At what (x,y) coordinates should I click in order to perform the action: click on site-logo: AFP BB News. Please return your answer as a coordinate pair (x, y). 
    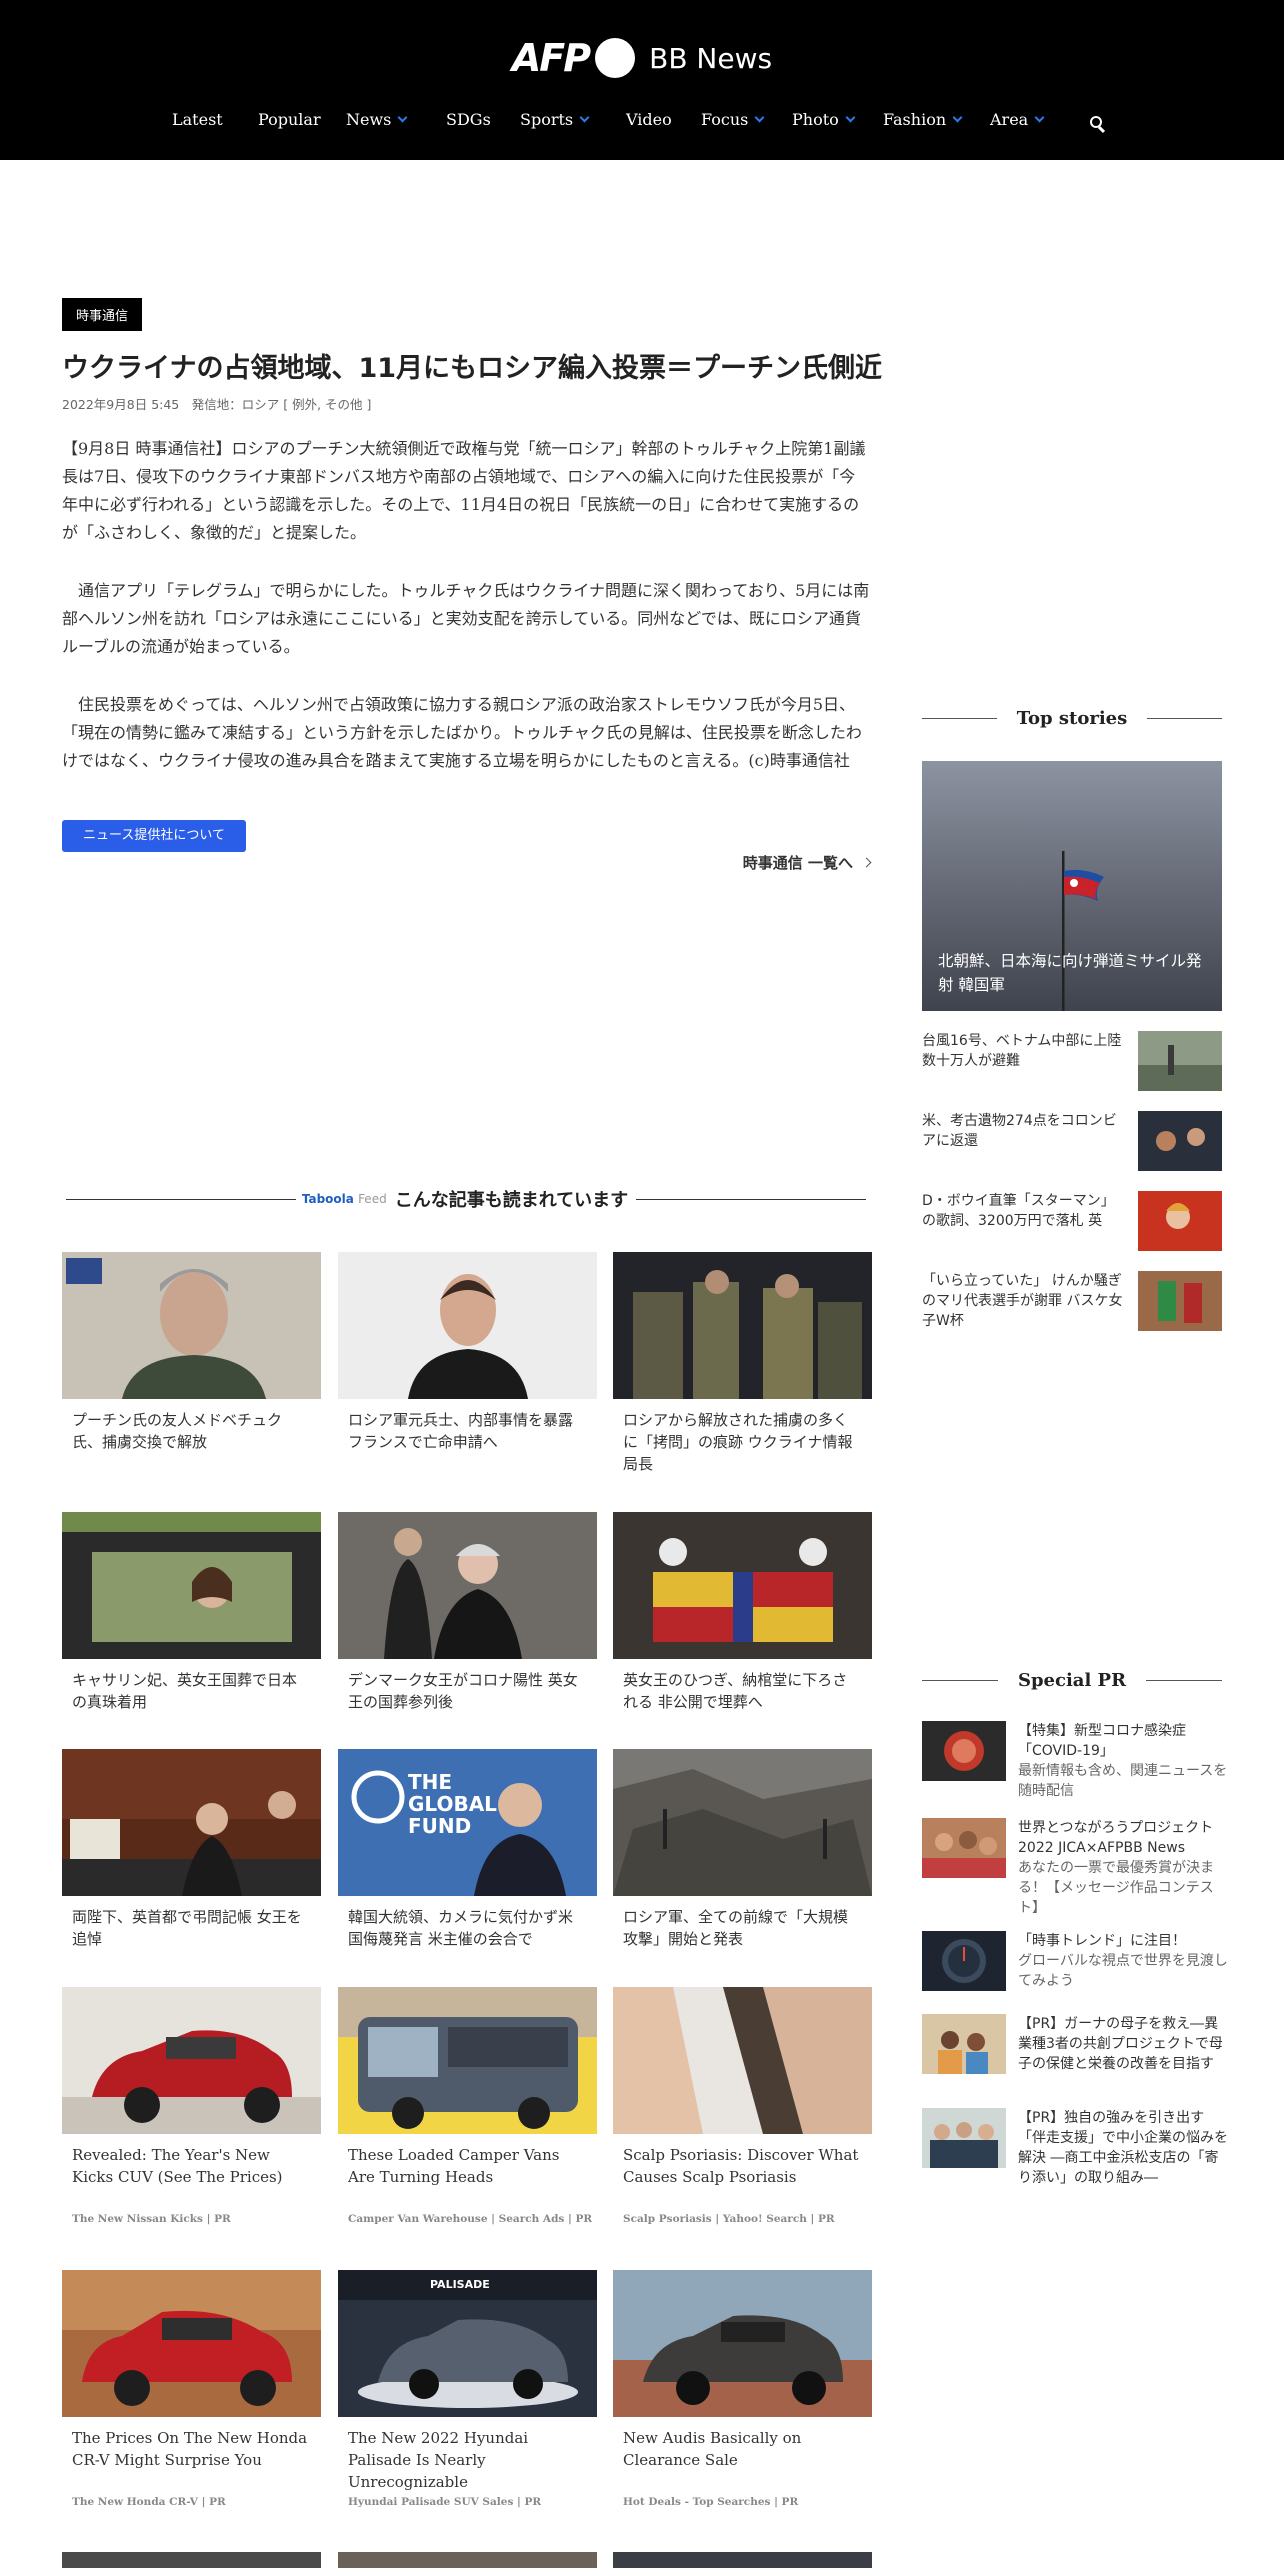
    Looking at the image, I should click on (642, 58).